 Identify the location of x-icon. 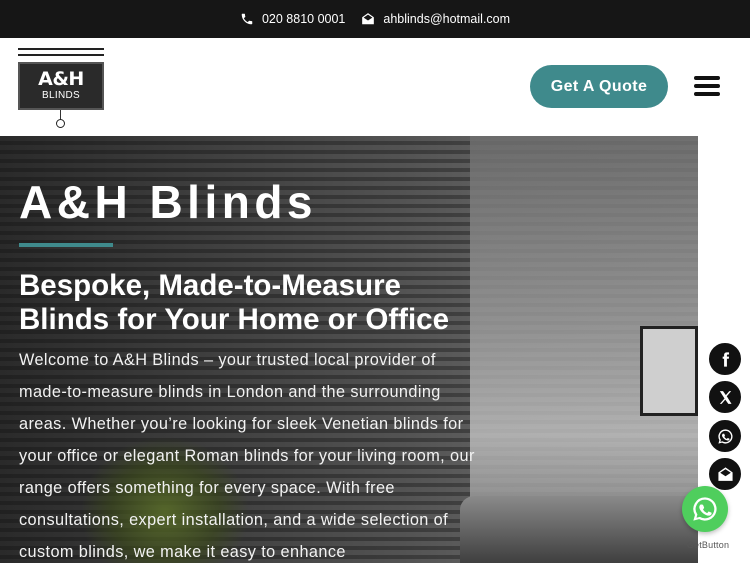
(725, 397).